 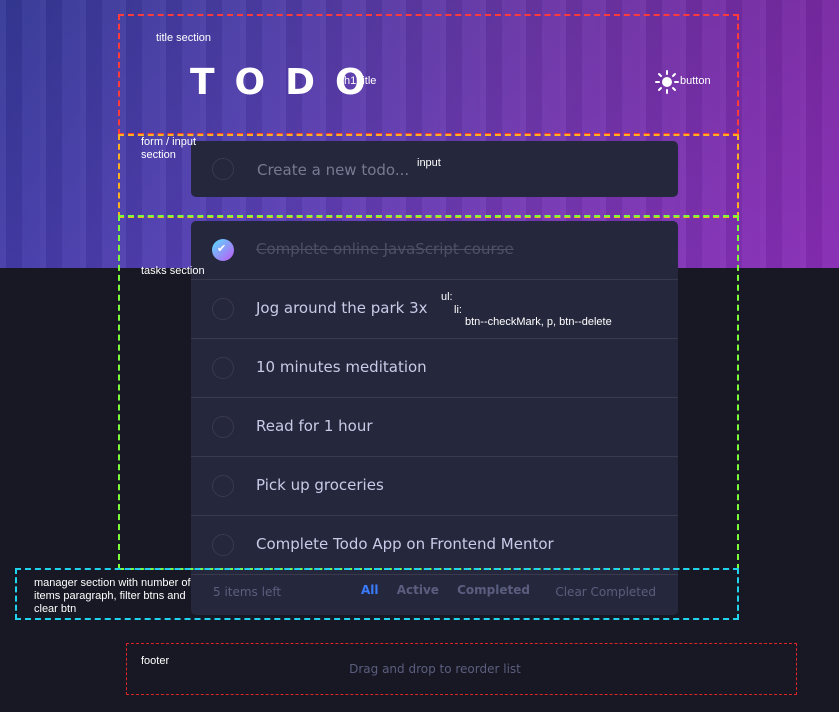 I want to click on todo-item: 10 minutes meditation, so click(x=434, y=368).